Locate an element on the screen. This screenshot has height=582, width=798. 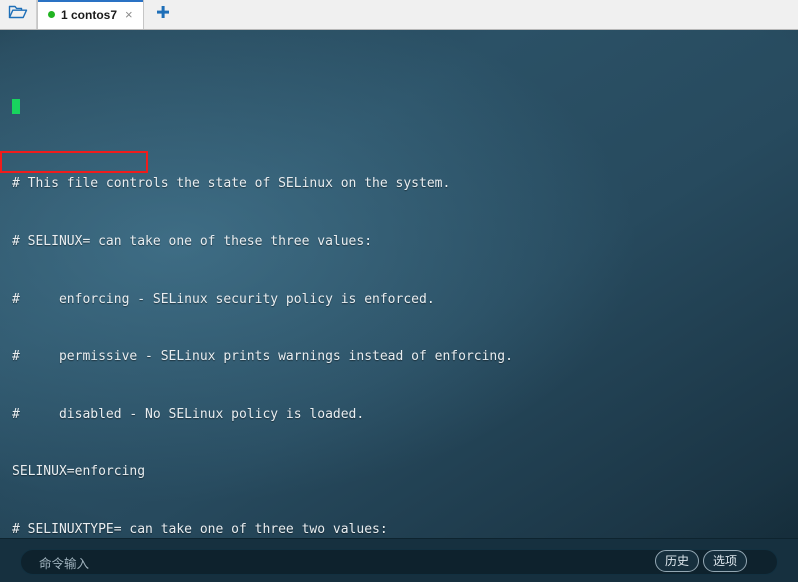
open-folder-icon is located at coordinates (18, 14).